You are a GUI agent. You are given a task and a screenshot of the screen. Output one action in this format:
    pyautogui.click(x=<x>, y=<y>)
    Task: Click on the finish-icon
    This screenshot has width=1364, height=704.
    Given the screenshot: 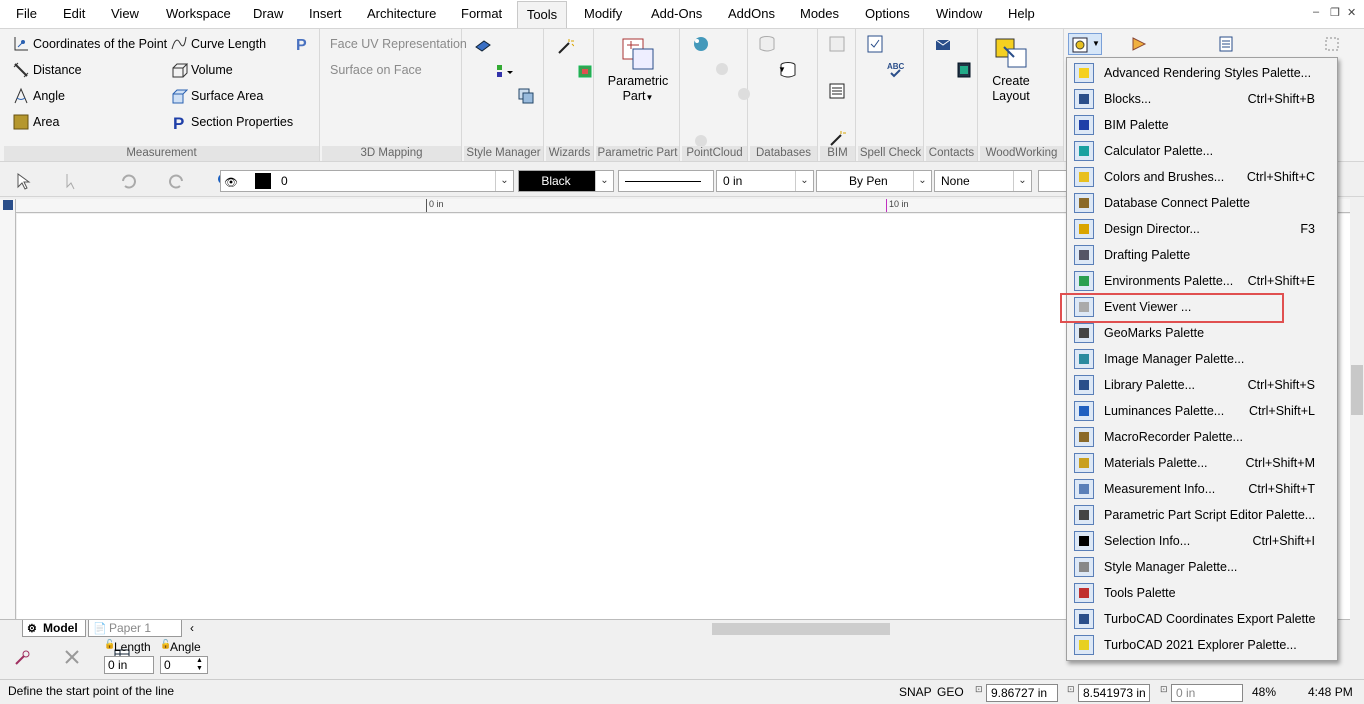 What is the action you would take?
    pyautogui.click(x=23, y=657)
    